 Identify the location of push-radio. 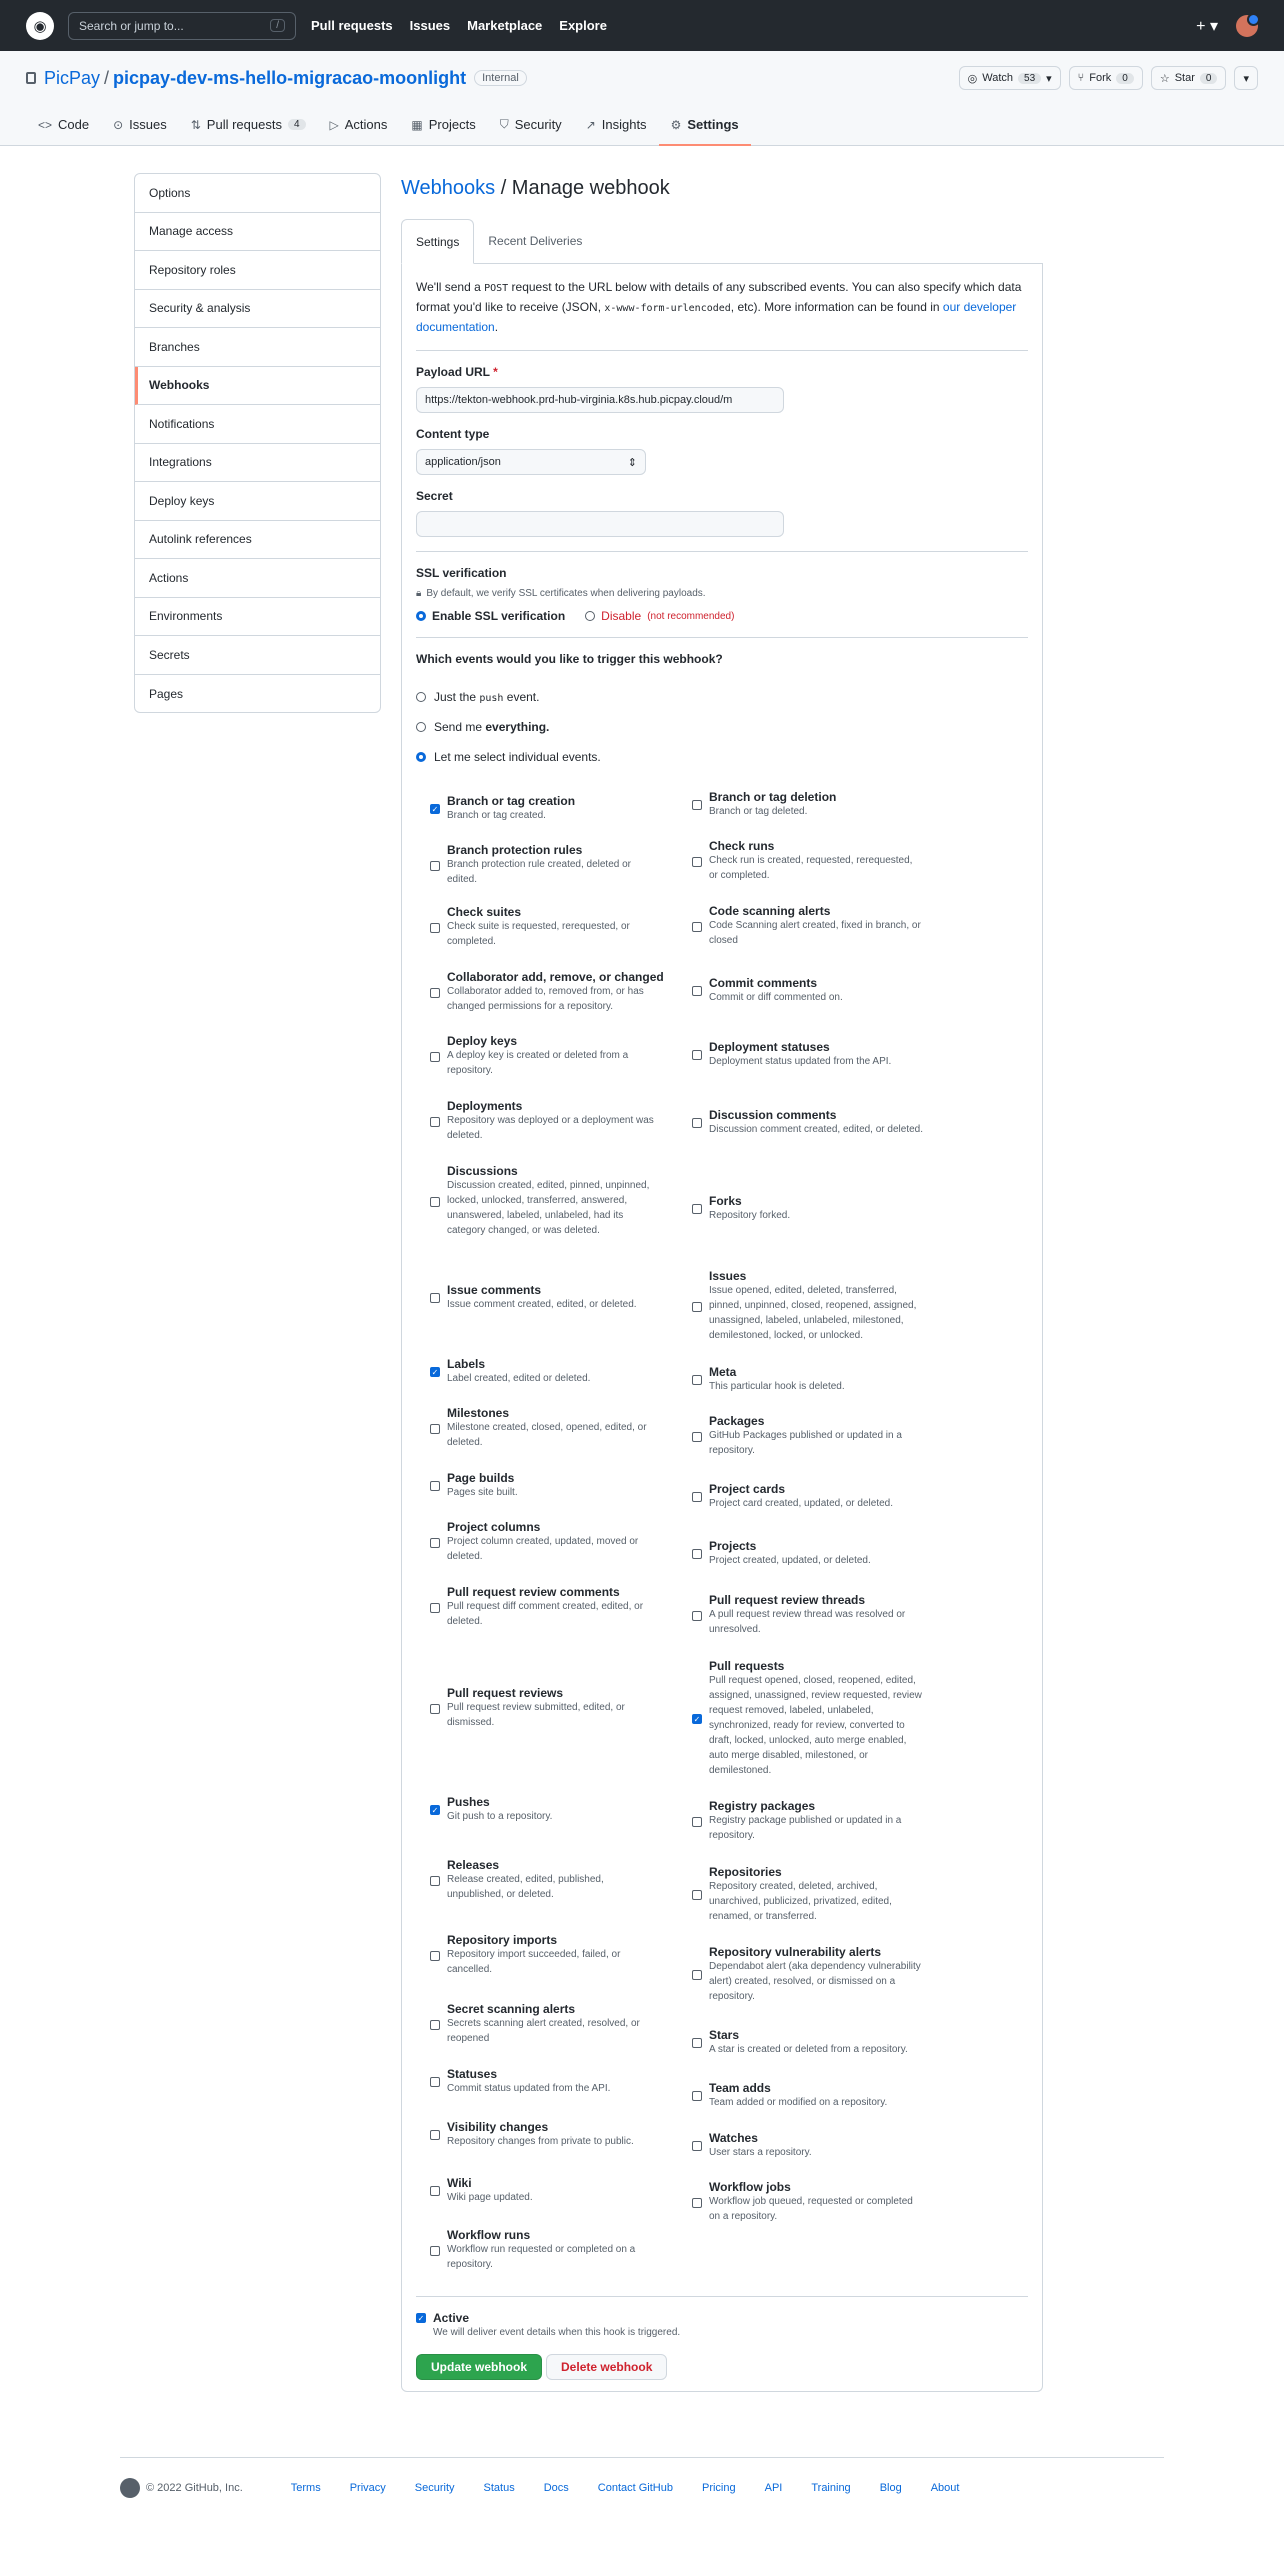
(421, 697).